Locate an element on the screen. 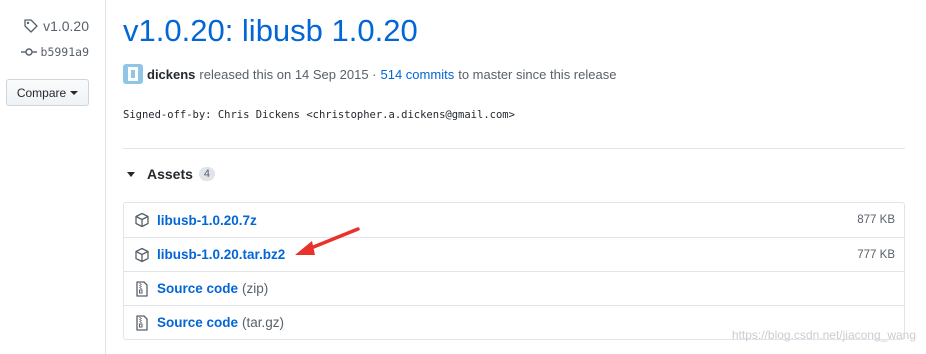  tag-name: v1.0.20 is located at coordinates (66, 26).